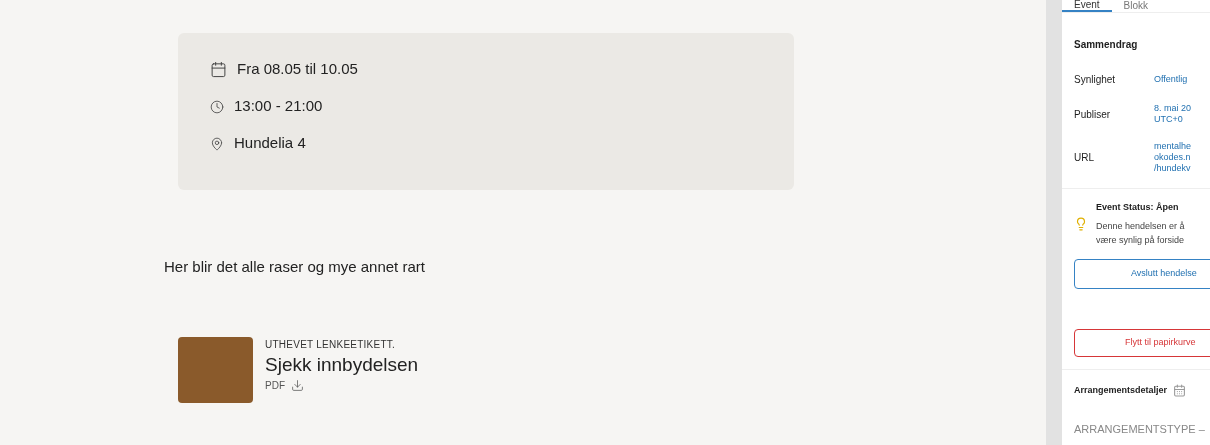  What do you see at coordinates (1140, 233) in the screenshot?
I see `status-text: Denne hendelsen er å være synlig på forside` at bounding box center [1140, 233].